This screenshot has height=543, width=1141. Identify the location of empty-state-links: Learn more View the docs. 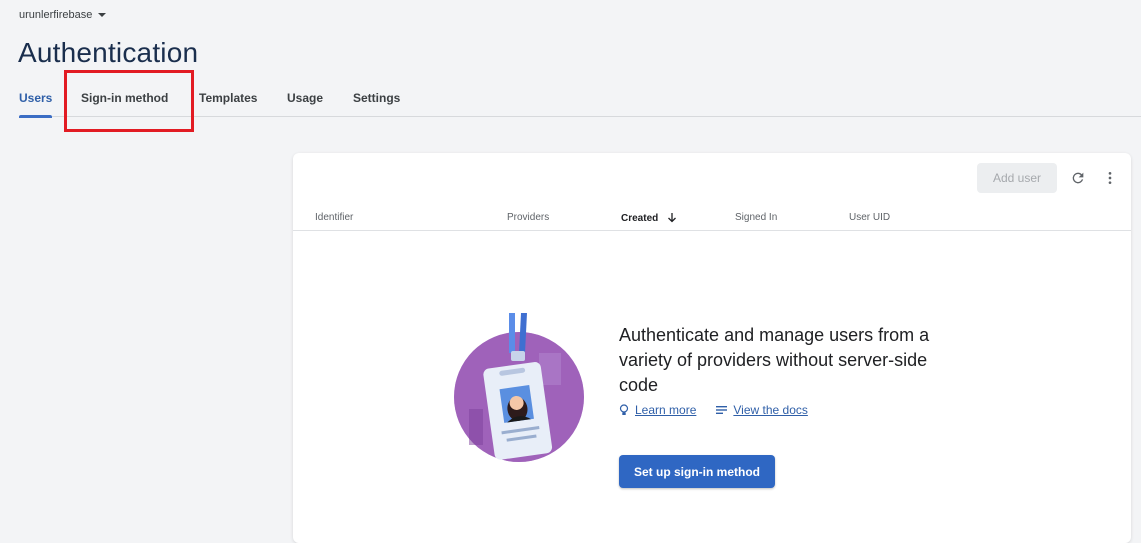
(713, 410).